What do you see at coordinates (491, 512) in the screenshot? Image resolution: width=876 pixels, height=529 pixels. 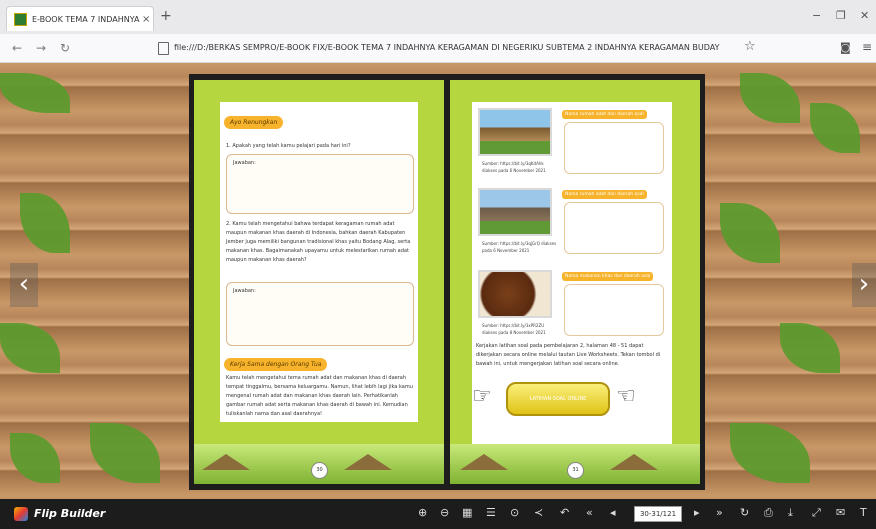 I see `toc-icon: ☰` at bounding box center [491, 512].